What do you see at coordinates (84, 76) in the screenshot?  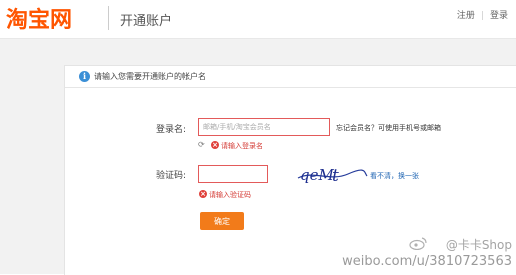 I see `info-icon: i` at bounding box center [84, 76].